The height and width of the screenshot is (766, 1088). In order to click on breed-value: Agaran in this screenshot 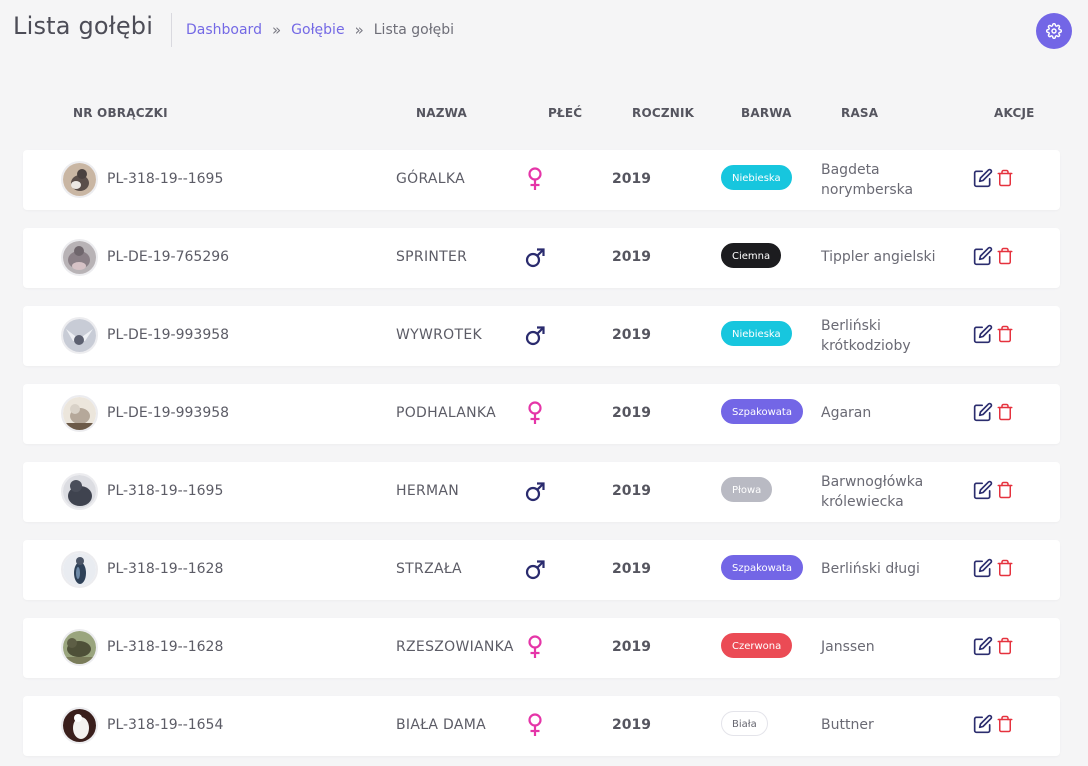, I will do `click(891, 413)`.